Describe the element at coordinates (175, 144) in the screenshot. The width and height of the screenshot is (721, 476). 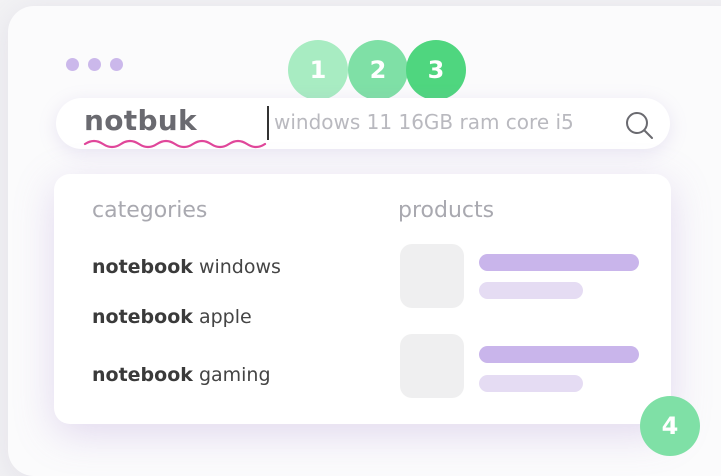
I see `spellcheck-underline` at that location.